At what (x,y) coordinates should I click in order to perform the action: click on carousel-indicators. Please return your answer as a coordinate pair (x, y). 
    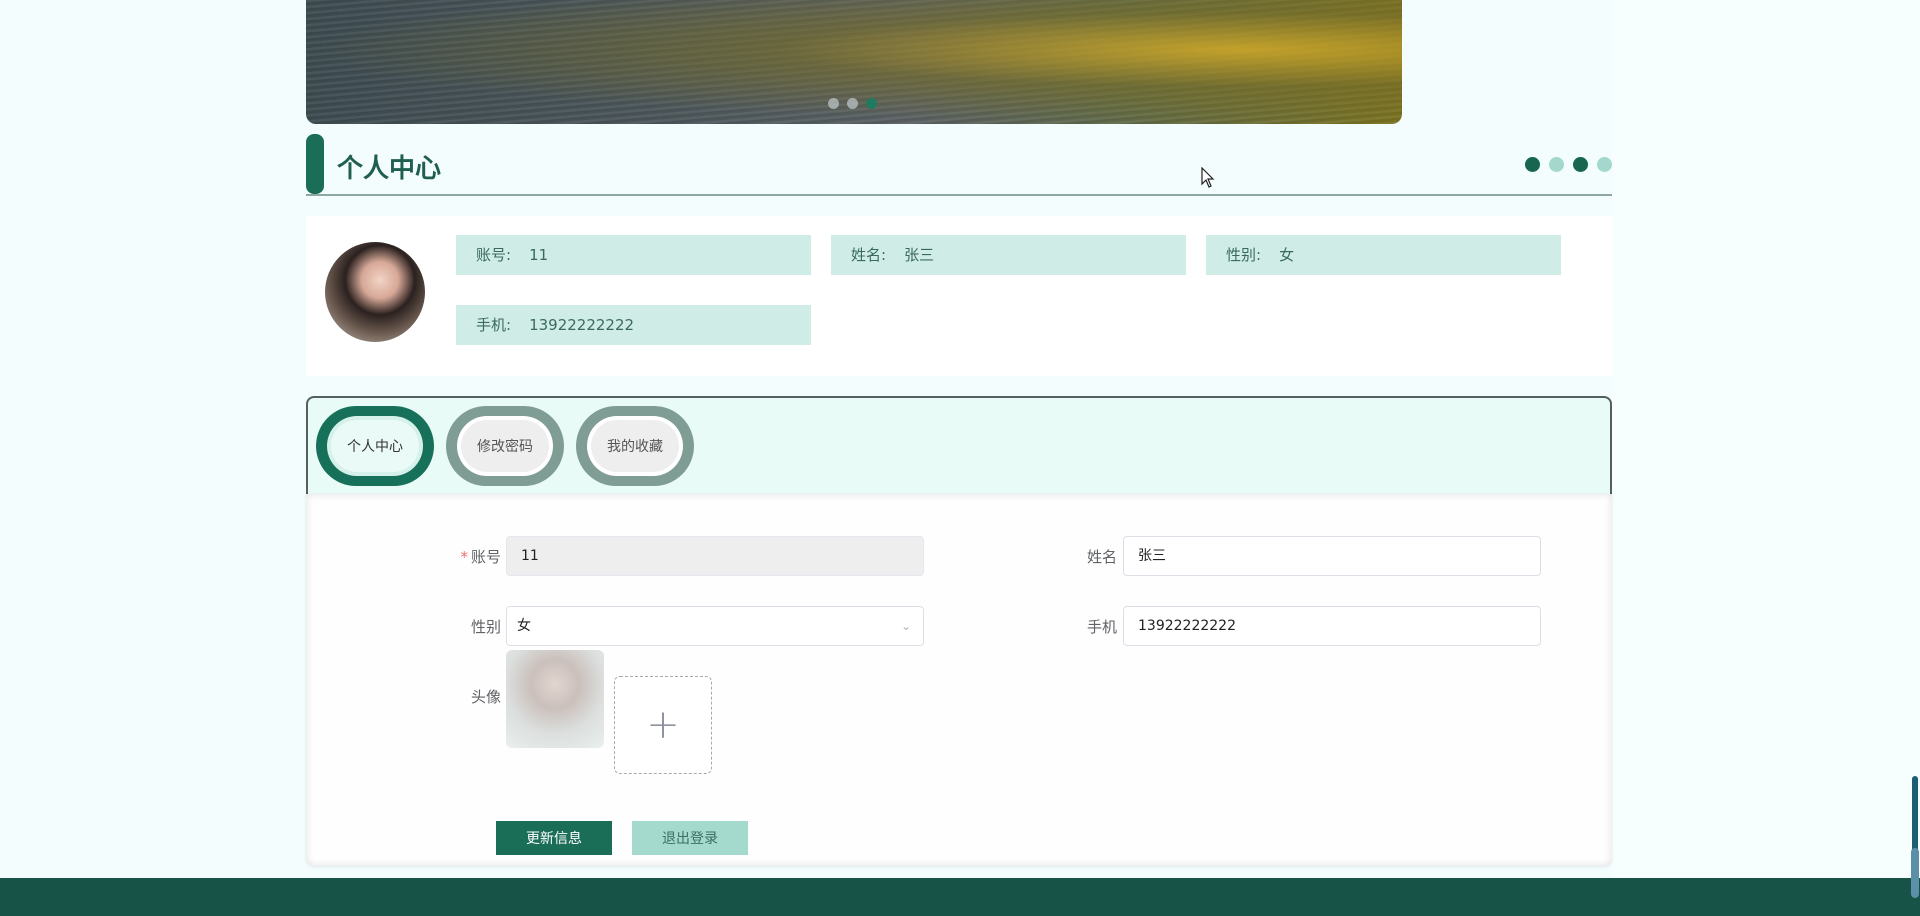
    Looking at the image, I should click on (852, 103).